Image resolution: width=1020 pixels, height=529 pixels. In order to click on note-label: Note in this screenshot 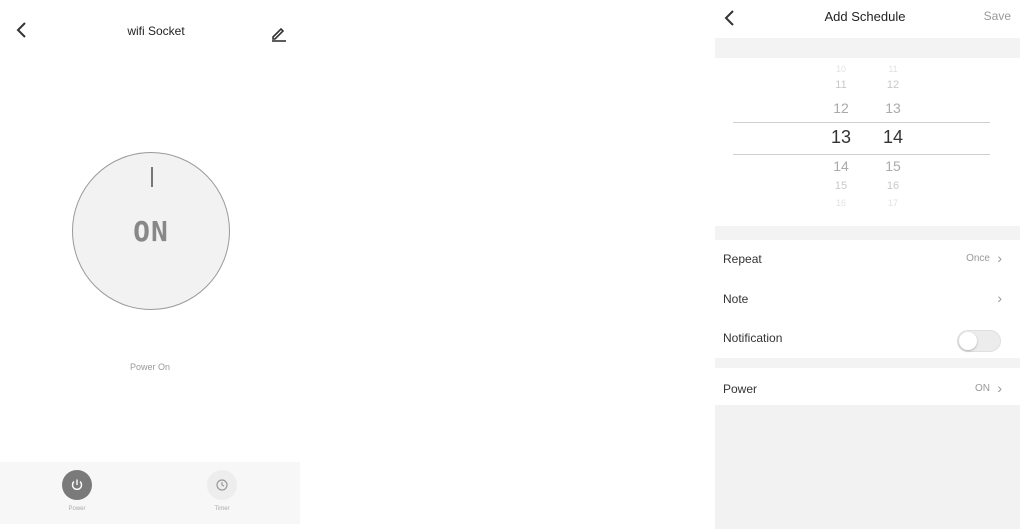, I will do `click(736, 299)`.